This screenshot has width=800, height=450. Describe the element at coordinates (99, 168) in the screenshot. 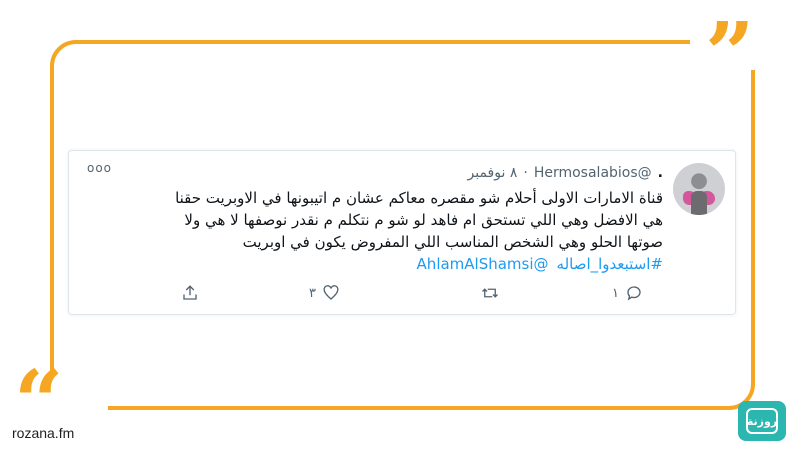

I see `more-options-icon: ooo` at that location.